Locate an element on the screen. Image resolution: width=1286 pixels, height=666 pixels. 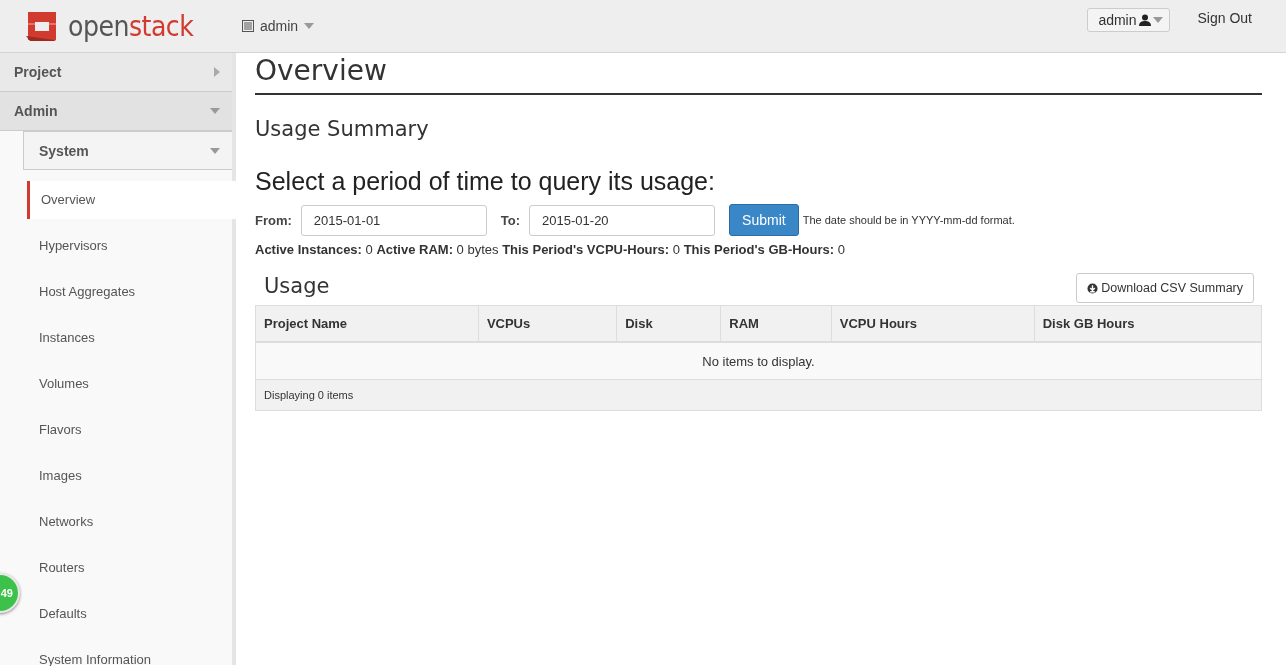
column-header: Disk is located at coordinates (668, 323).